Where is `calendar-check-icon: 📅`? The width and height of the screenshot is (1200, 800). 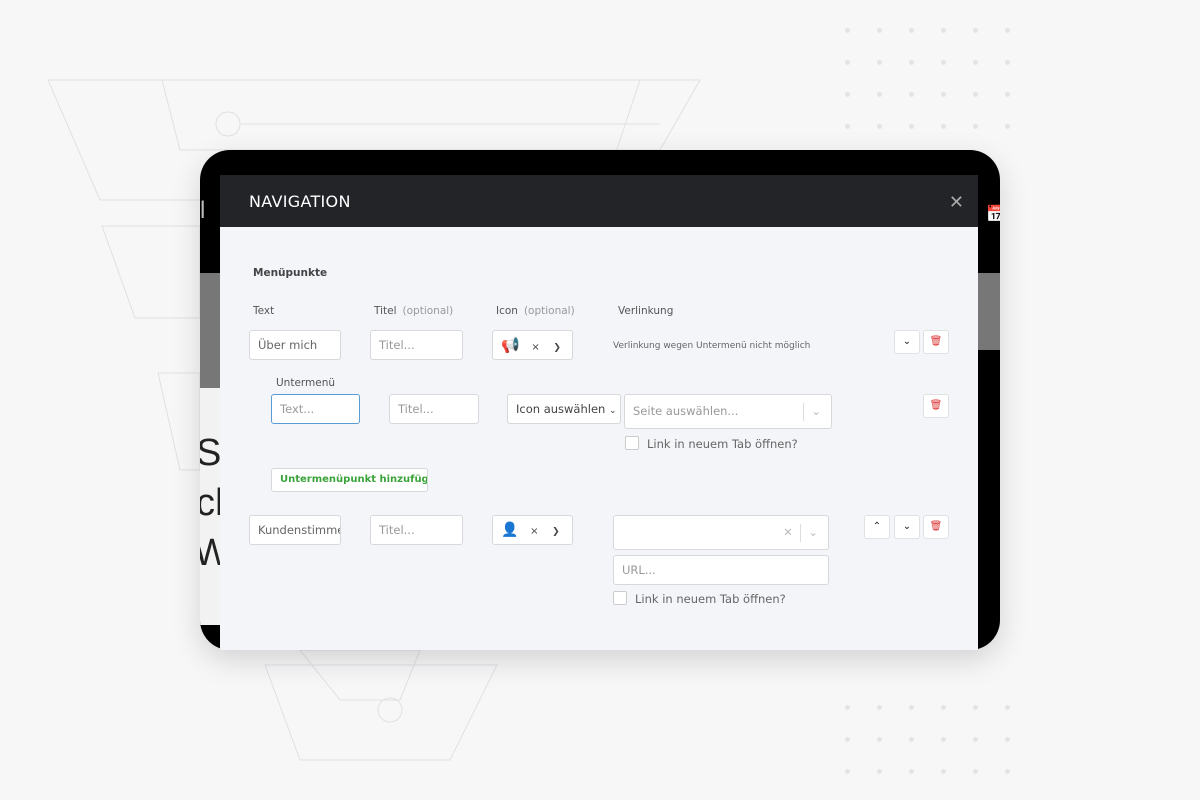
calendar-check-icon: 📅 is located at coordinates (993, 213).